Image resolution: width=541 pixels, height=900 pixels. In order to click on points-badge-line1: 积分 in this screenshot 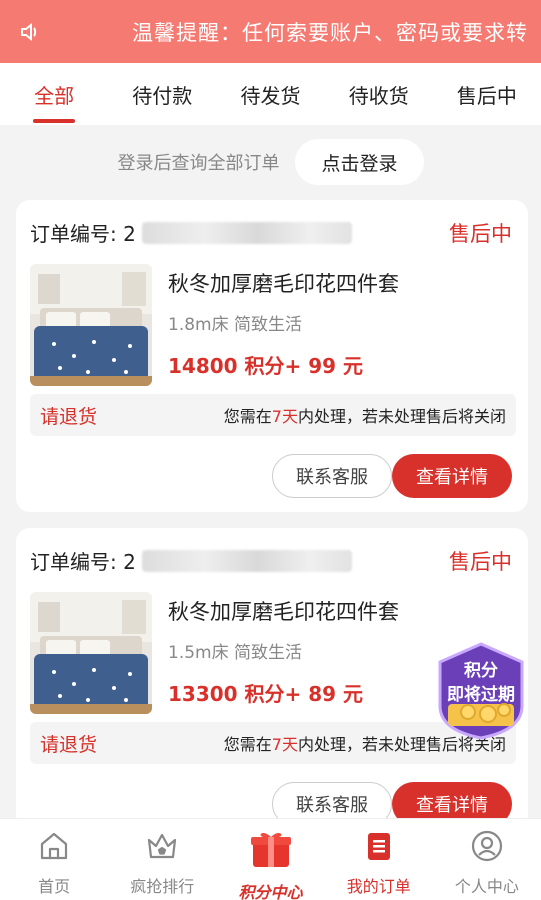, I will do `click(481, 671)`.